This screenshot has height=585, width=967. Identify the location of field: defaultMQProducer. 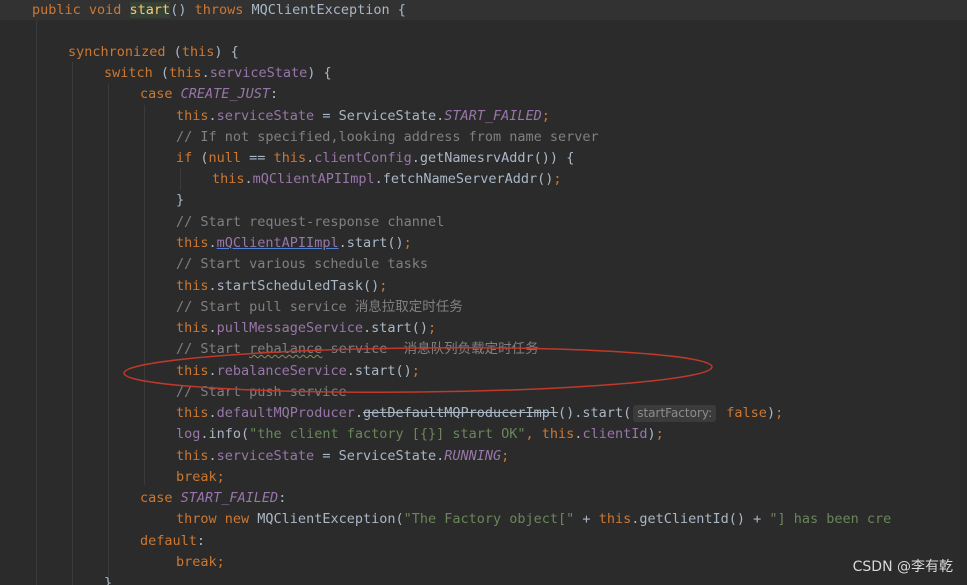
(285, 413).